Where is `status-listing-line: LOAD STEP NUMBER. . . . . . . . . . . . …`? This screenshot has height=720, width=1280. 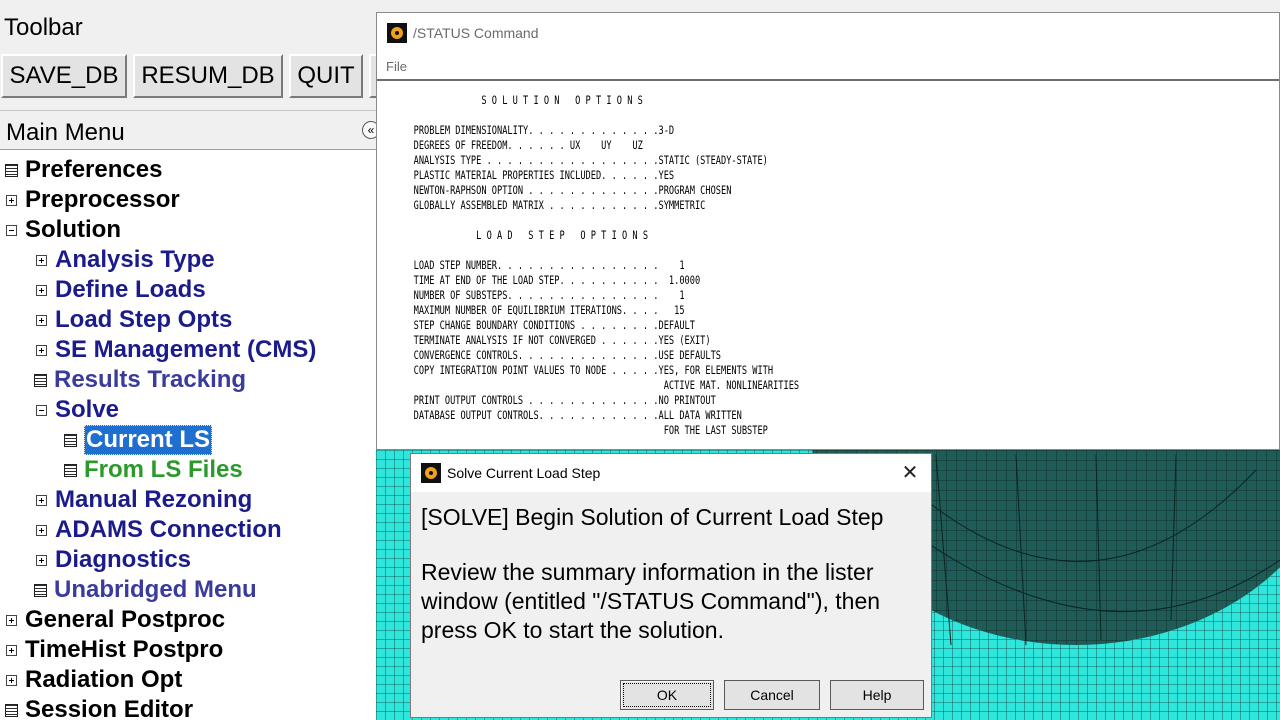
status-listing-line: LOAD STEP NUMBER. . . . . . . . . . . . … is located at coordinates (541, 265).